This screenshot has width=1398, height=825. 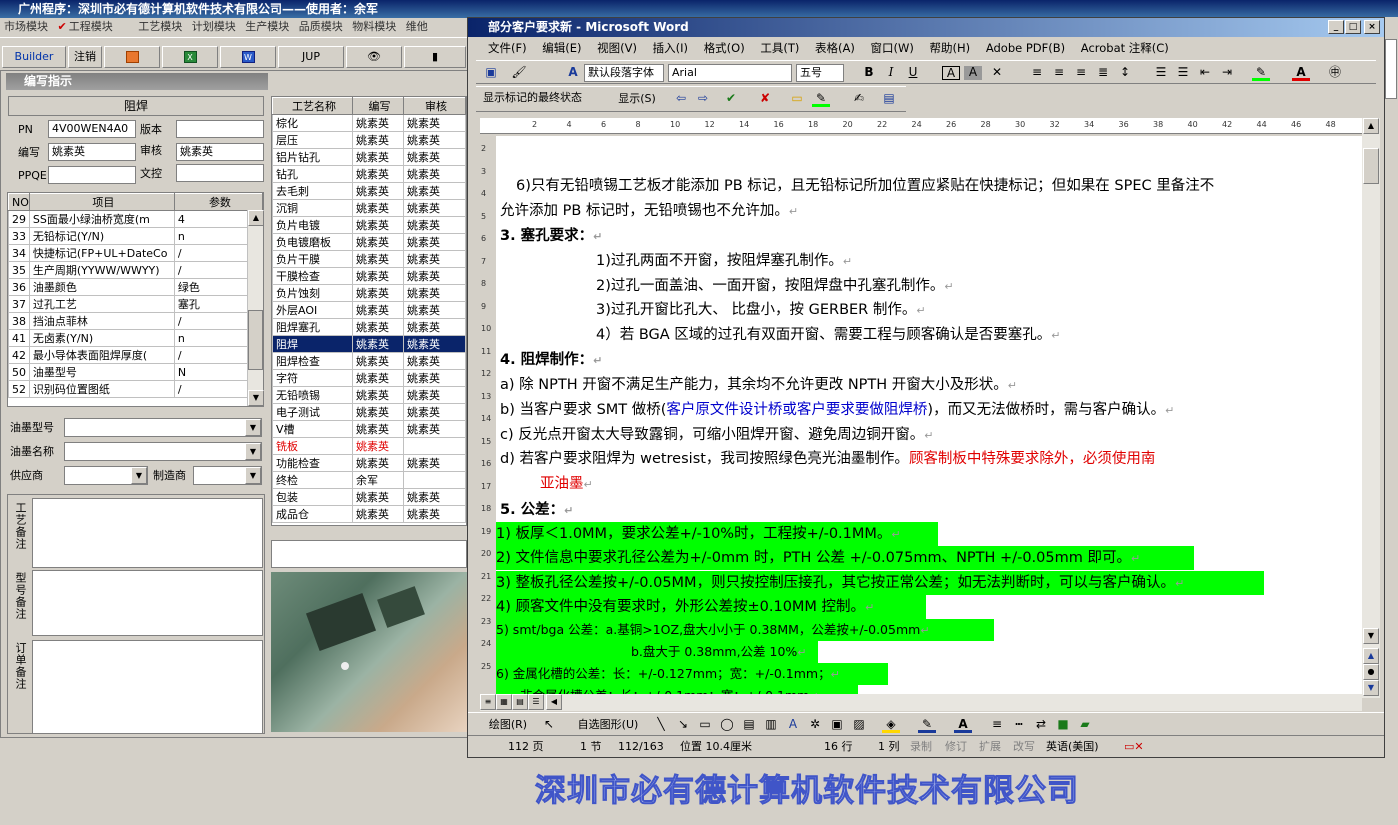 What do you see at coordinates (19, 372) in the screenshot?
I see `item-no: 50` at bounding box center [19, 372].